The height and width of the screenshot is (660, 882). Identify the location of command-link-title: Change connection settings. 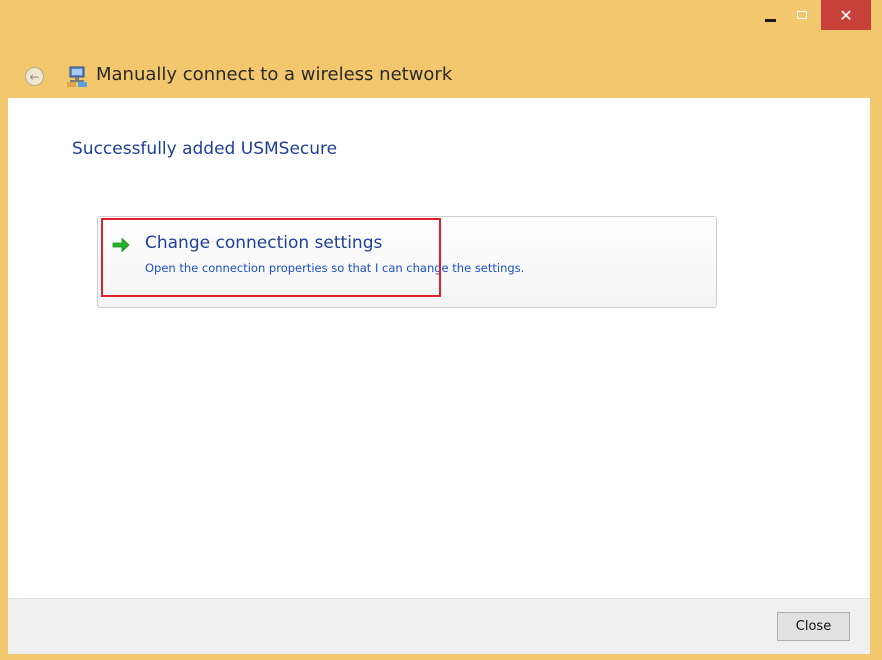
(264, 243).